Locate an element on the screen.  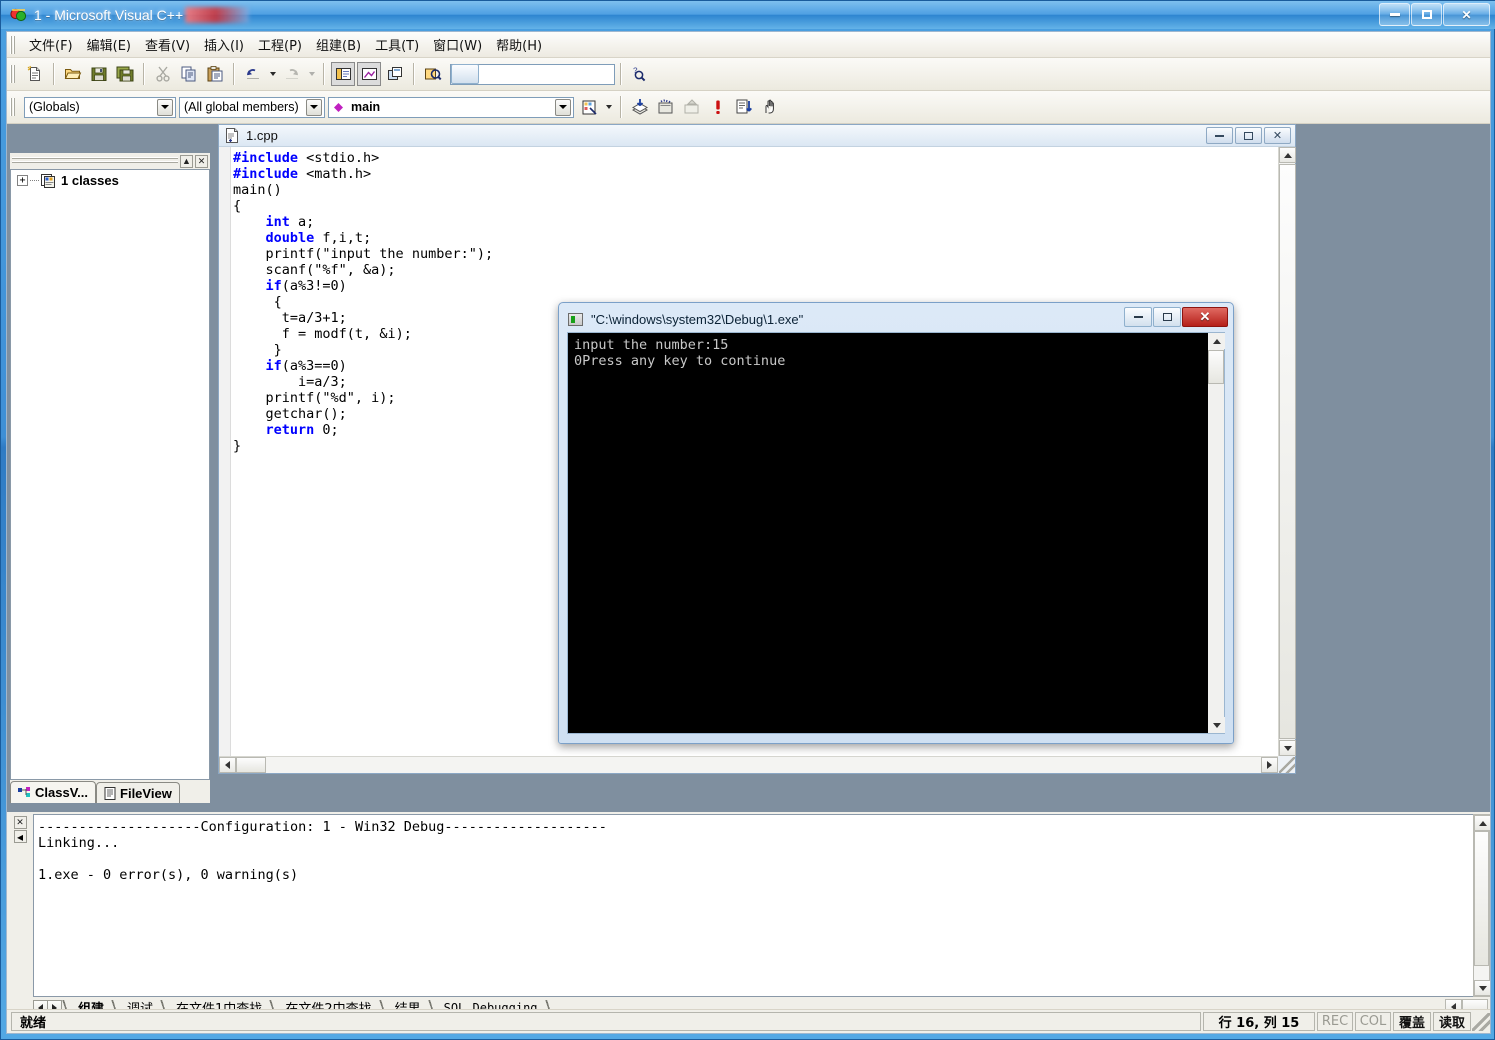
menu-file: 文件(F) is located at coordinates (51, 44).